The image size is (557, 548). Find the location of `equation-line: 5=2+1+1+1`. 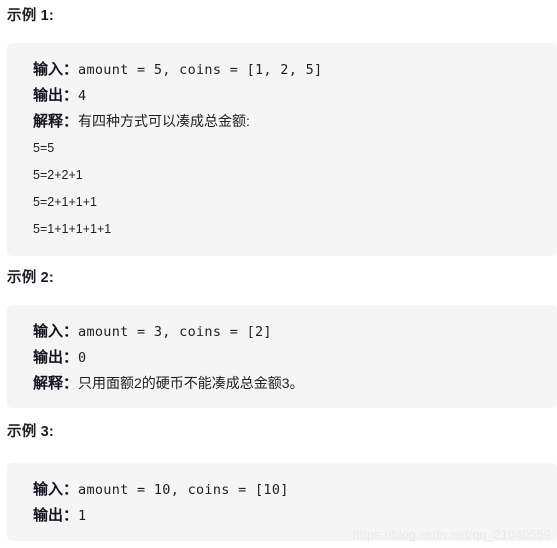

equation-line: 5=2+1+1+1 is located at coordinates (65, 202).